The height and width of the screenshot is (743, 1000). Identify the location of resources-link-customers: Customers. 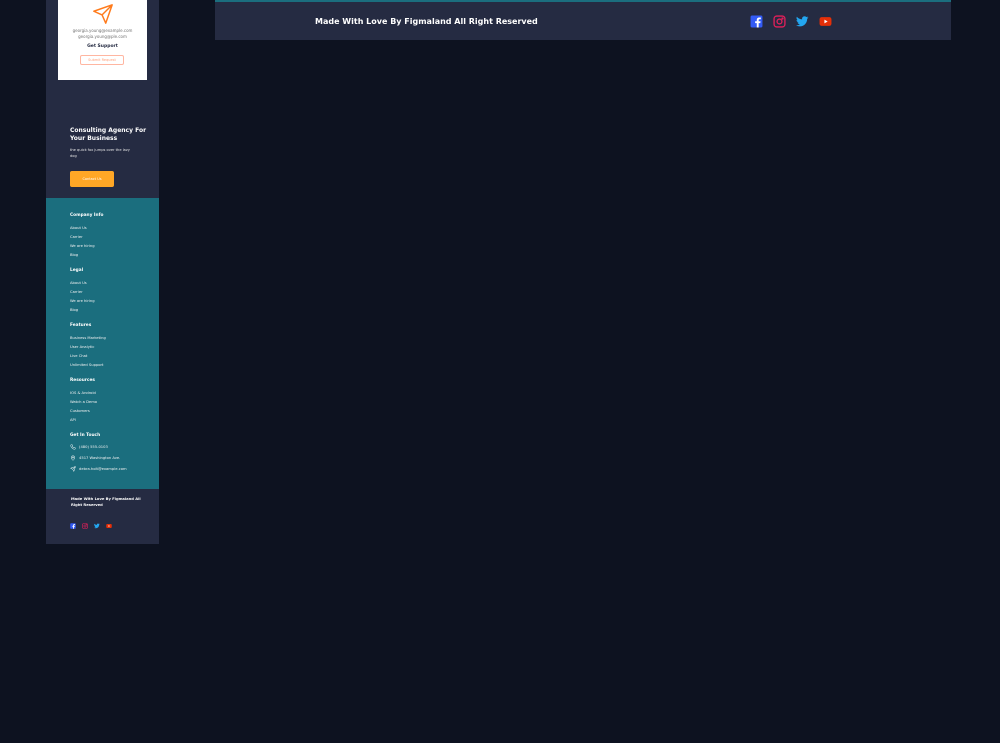
(80, 411).